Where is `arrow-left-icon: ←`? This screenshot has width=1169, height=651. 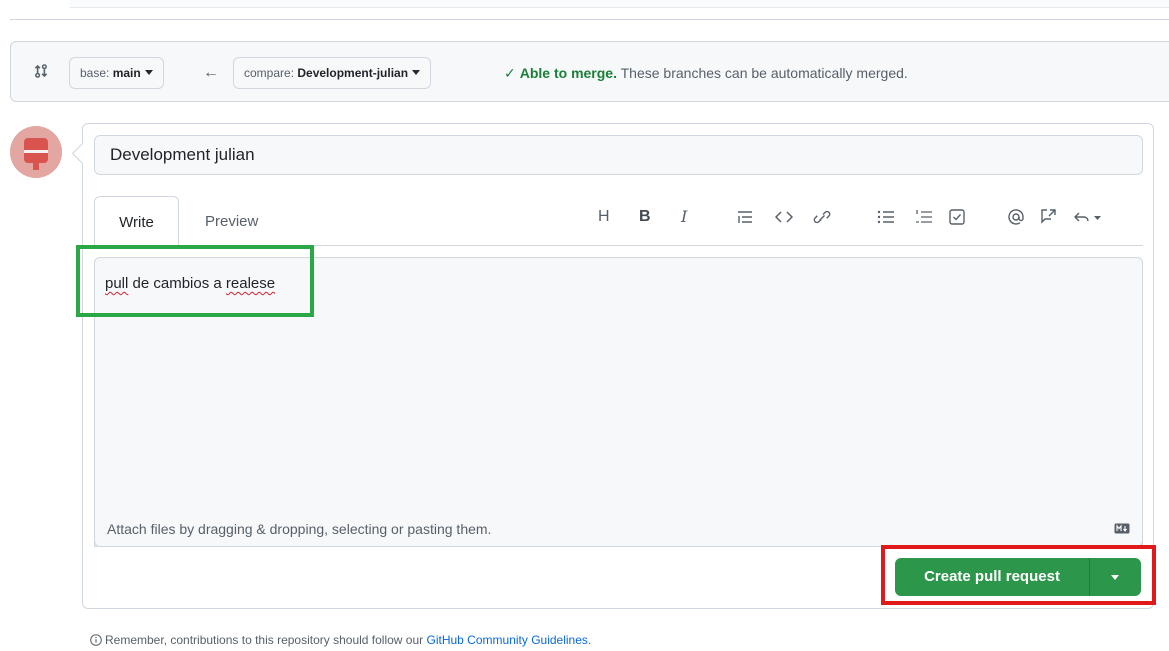
arrow-left-icon: ← is located at coordinates (211, 72).